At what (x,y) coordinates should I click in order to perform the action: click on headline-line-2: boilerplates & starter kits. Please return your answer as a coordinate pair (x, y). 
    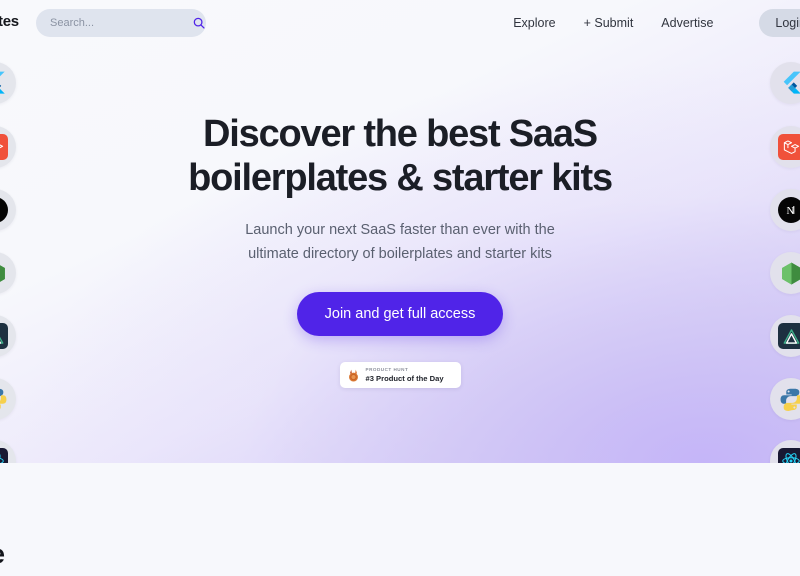
    Looking at the image, I should click on (400, 178).